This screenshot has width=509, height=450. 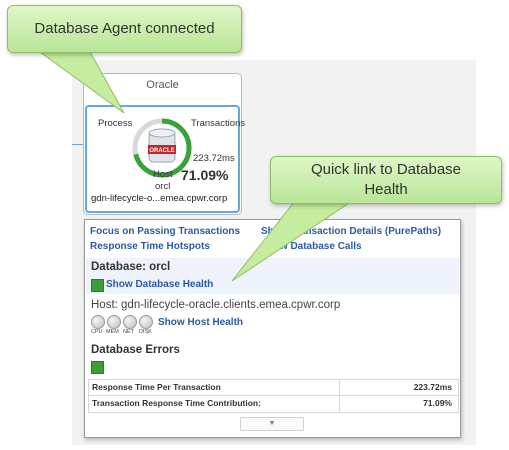 What do you see at coordinates (214, 158) in the screenshot?
I see `time-value: 223.72ms` at bounding box center [214, 158].